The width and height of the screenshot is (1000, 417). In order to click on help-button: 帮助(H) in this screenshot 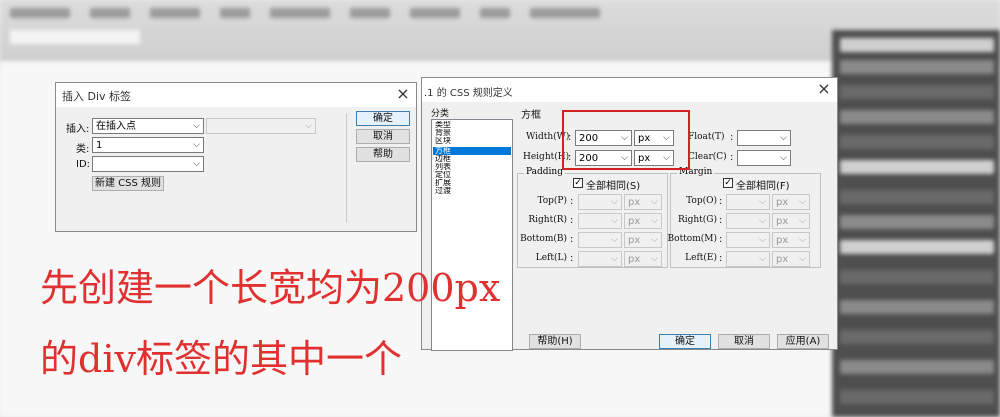, I will do `click(555, 341)`.